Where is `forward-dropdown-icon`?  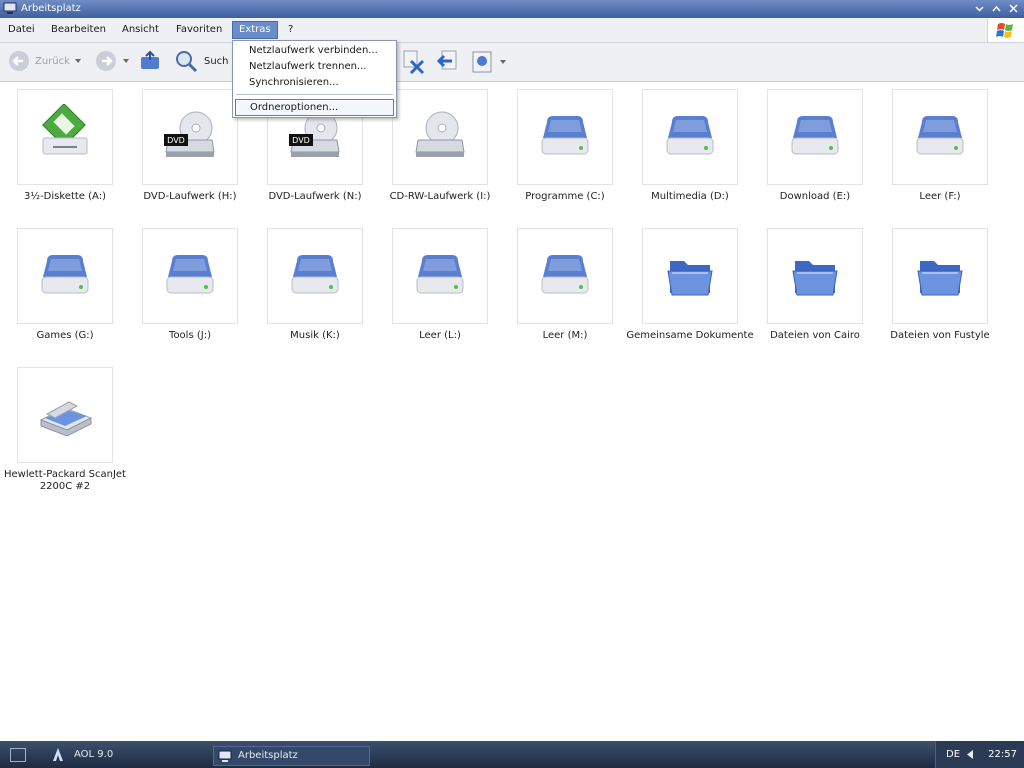 forward-dropdown-icon is located at coordinates (126, 61).